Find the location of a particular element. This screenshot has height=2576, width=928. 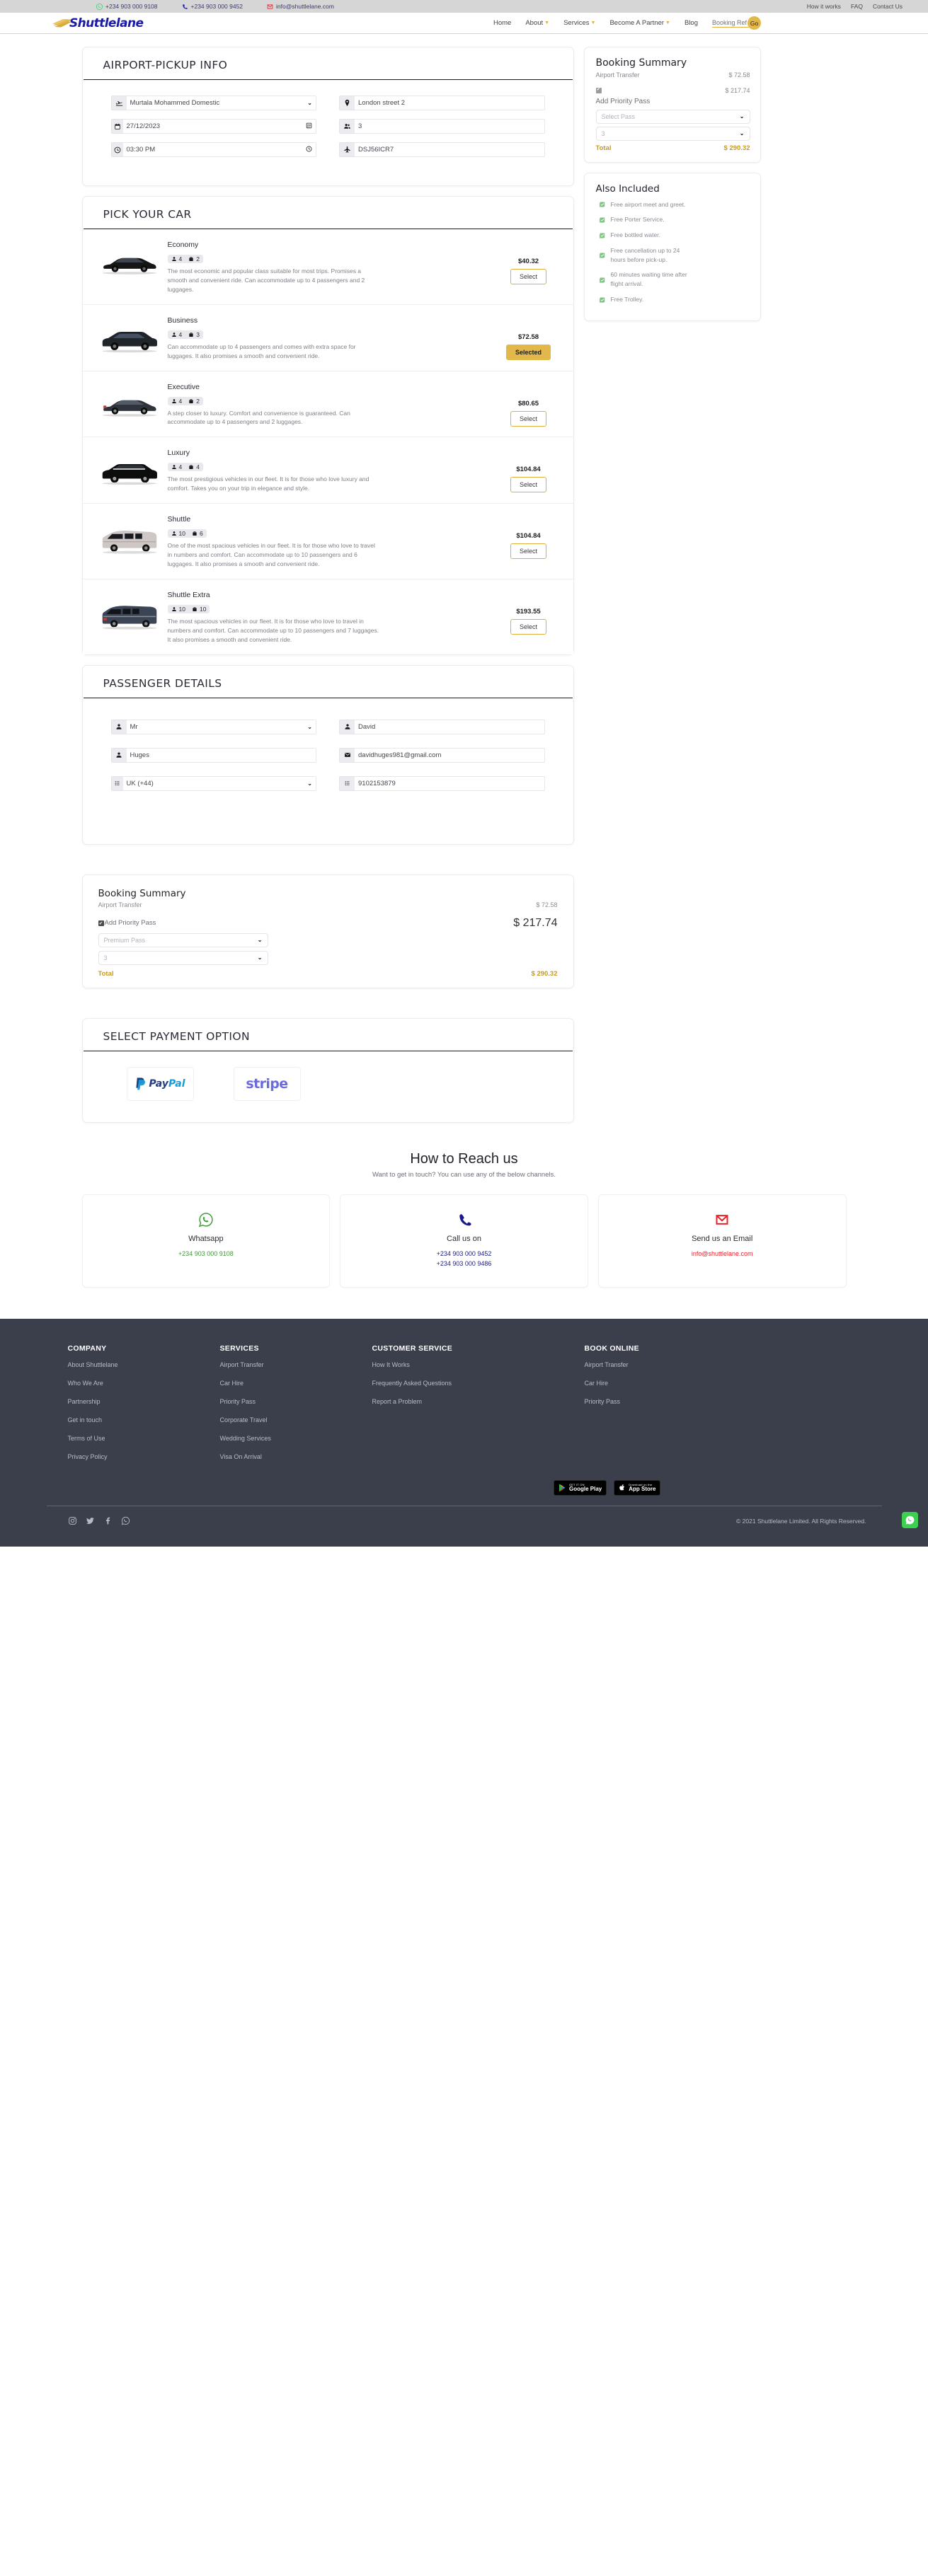

footer-link: Wedding Services is located at coordinates (296, 1438).